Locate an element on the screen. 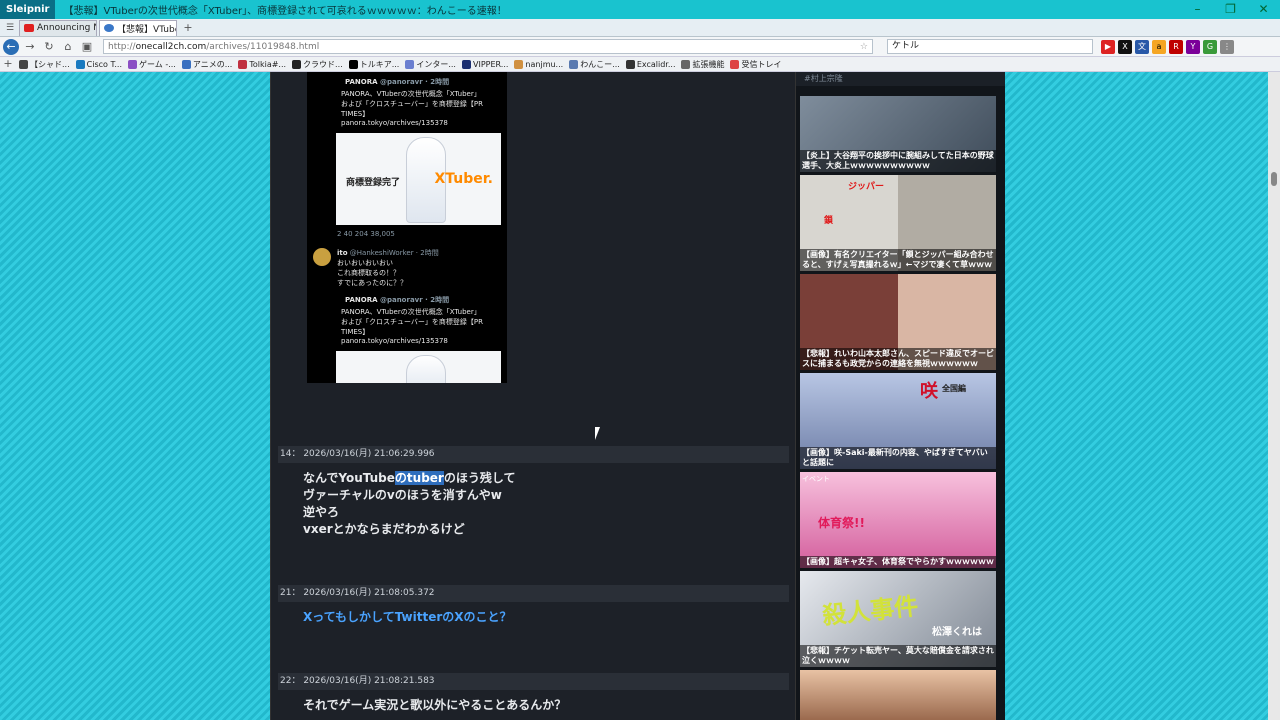  url-host: onecall2ch.com is located at coordinates (171, 46).